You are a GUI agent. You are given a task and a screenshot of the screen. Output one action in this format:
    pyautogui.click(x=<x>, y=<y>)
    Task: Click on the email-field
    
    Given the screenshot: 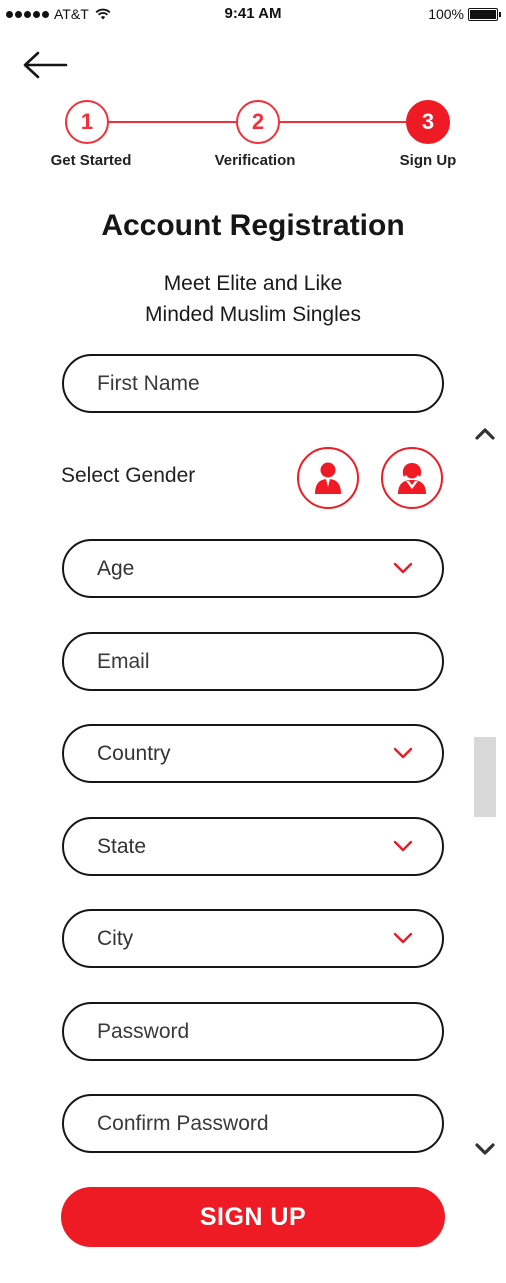 What is the action you would take?
    pyautogui.click(x=253, y=661)
    